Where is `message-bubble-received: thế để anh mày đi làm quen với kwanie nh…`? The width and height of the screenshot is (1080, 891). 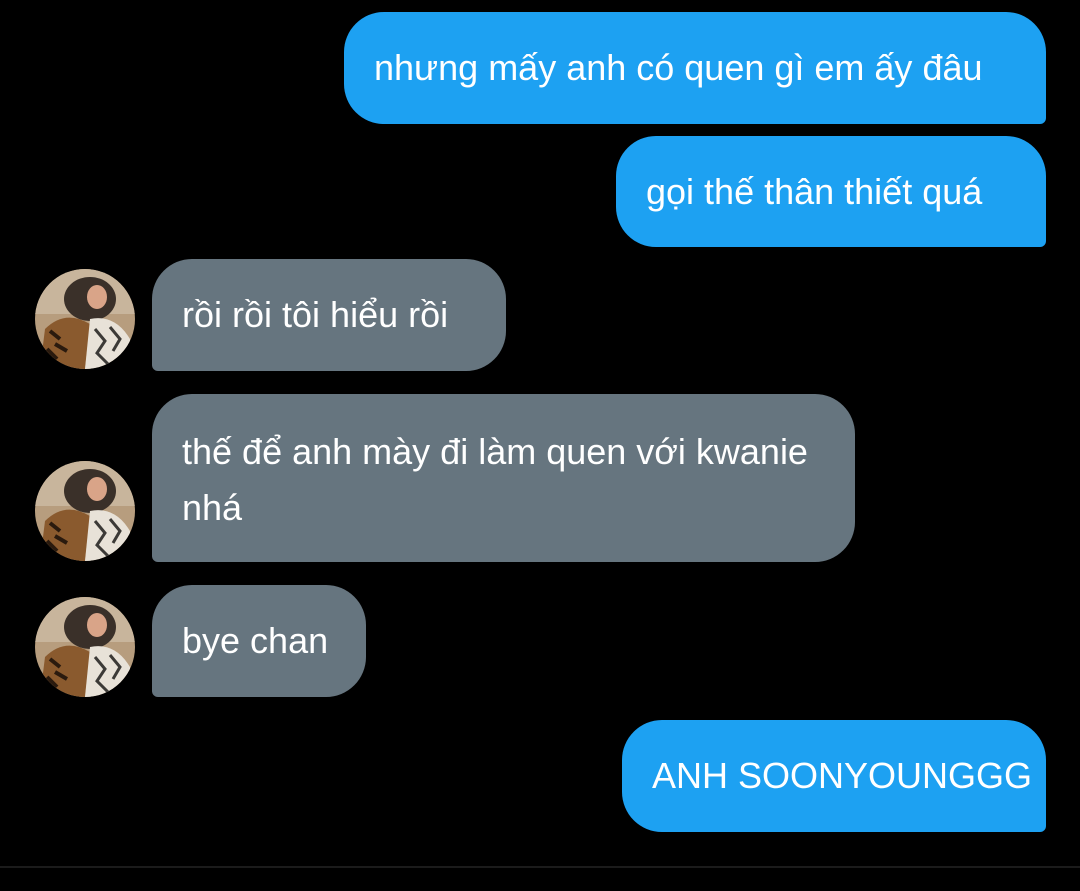 message-bubble-received: thế để anh mày đi làm quen với kwanie nh… is located at coordinates (503, 478).